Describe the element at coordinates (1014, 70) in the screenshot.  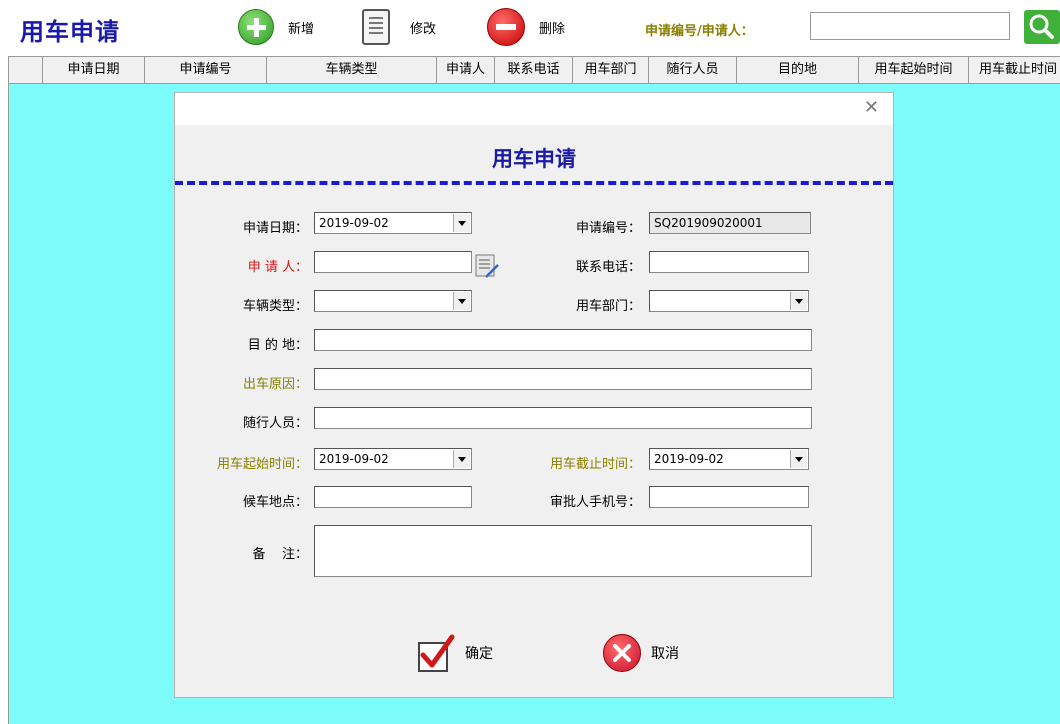
I see `column-header: 用车截止时间` at that location.